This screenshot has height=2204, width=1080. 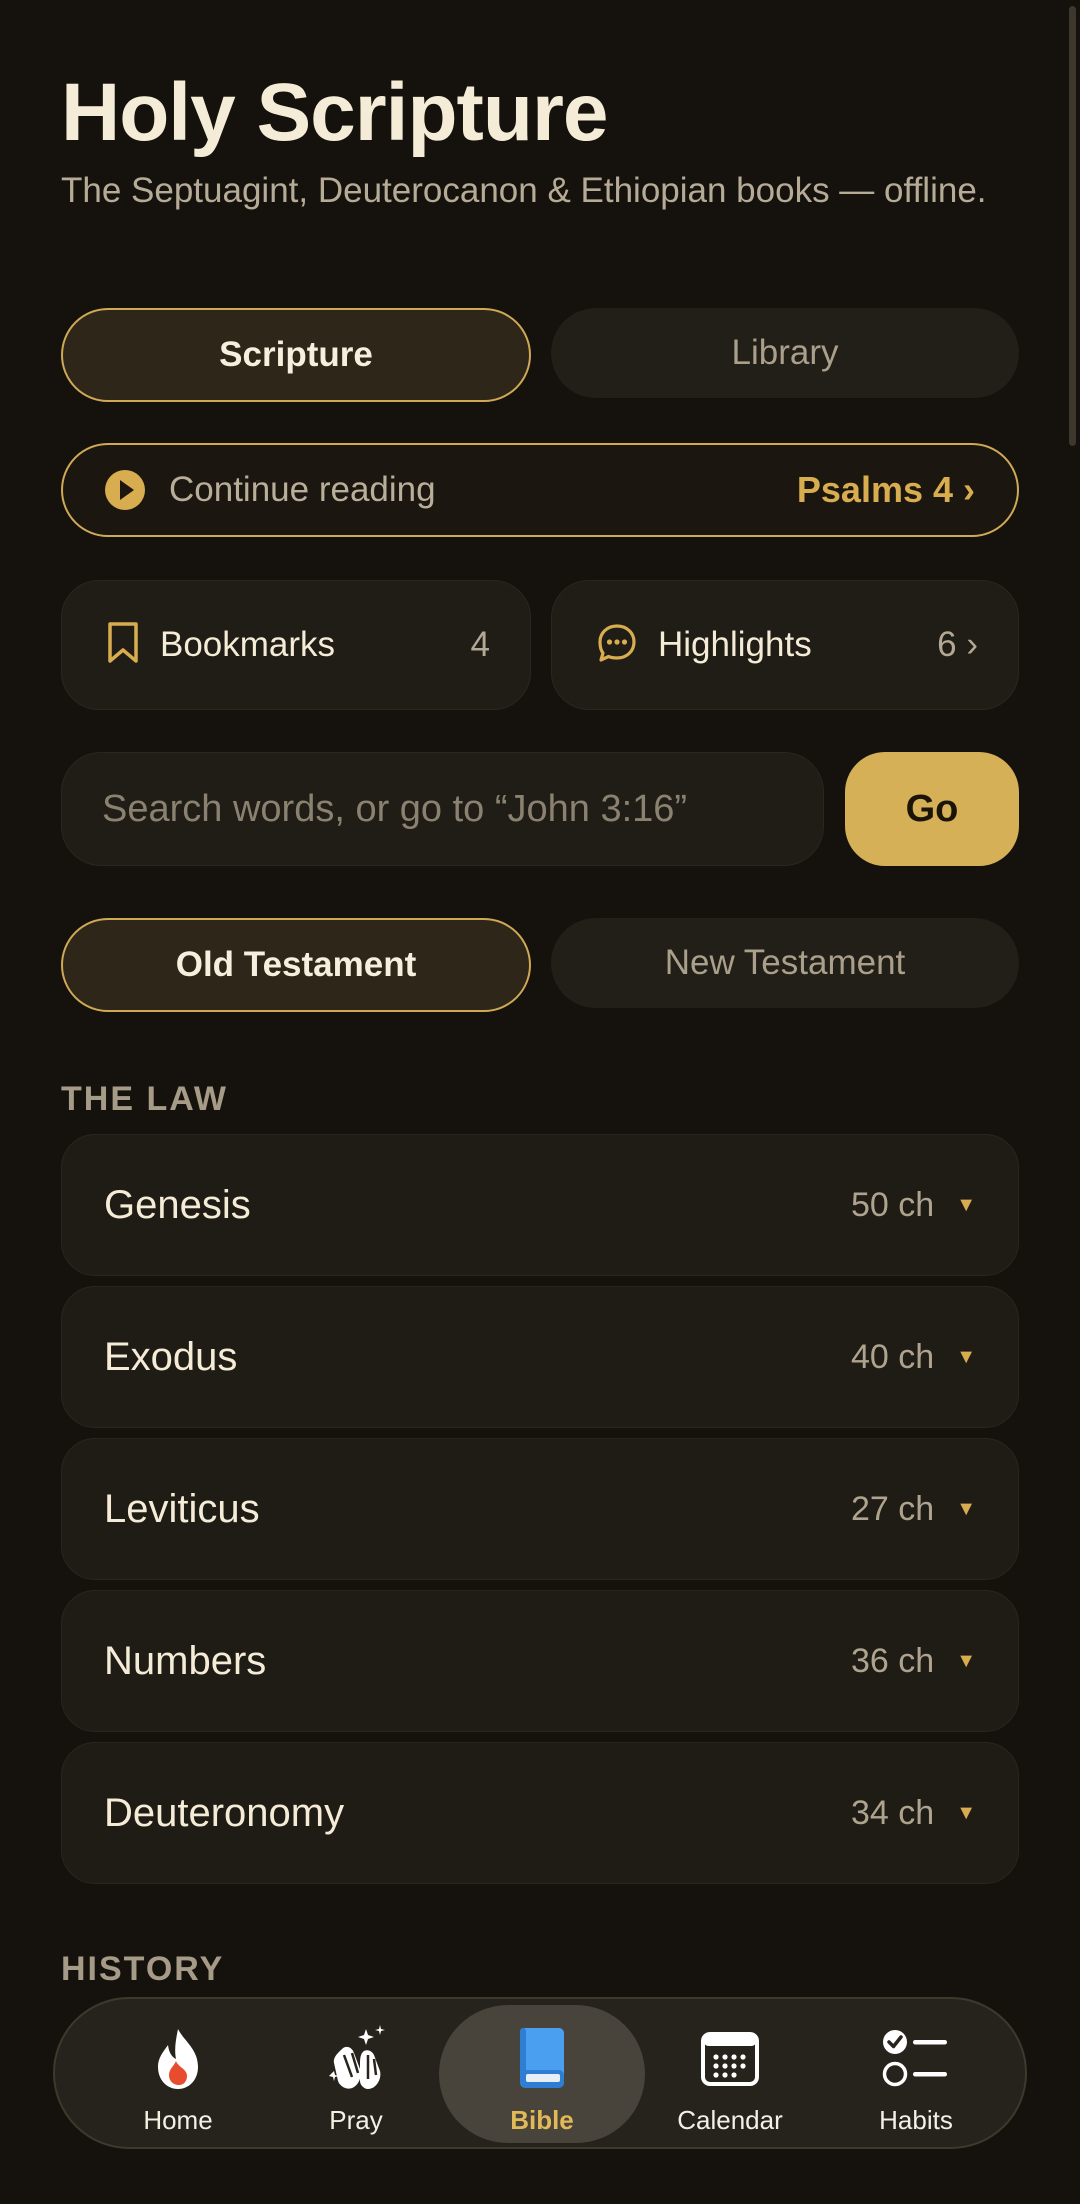 I want to click on chat-bubble-icon, so click(x=617, y=645).